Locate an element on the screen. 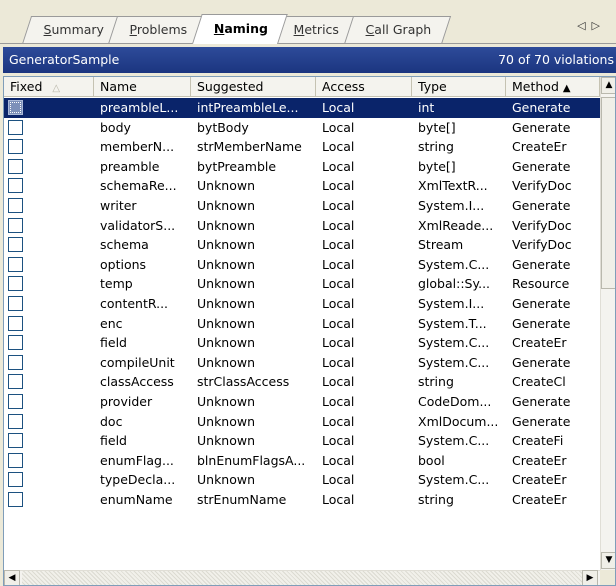 This screenshot has width=616, height=586. sort-ascending-icon: △ is located at coordinates (56, 88).